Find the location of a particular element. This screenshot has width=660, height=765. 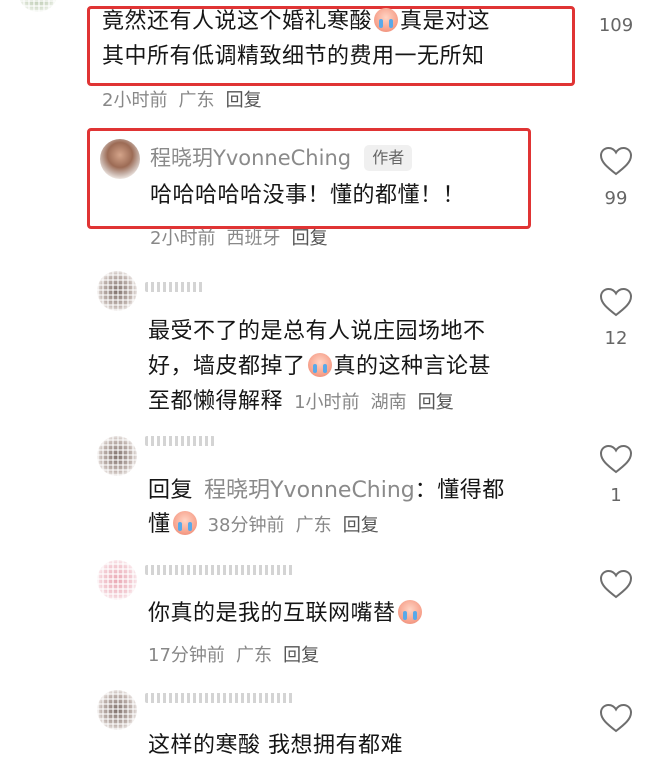

comment-text: 哈哈哈哈哈没事！懂的都懂！！ is located at coordinates (308, 195).